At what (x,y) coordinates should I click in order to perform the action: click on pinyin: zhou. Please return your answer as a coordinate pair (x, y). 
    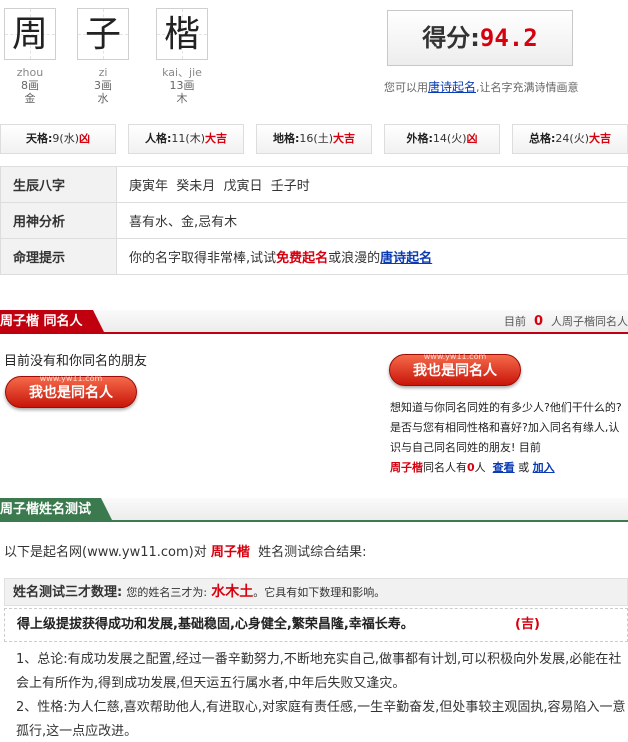
    Looking at the image, I should click on (30, 72).